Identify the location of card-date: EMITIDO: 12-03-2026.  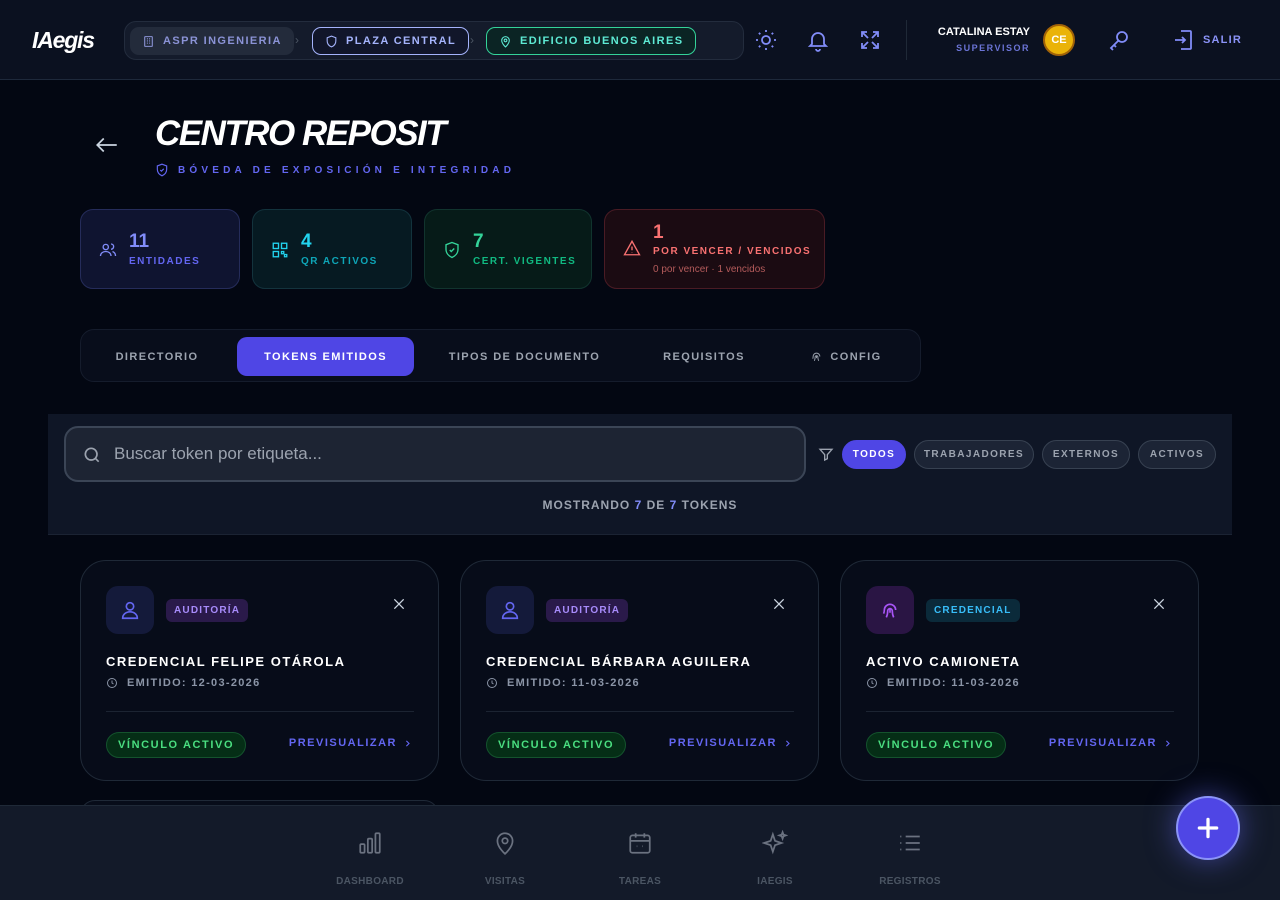
(183, 683).